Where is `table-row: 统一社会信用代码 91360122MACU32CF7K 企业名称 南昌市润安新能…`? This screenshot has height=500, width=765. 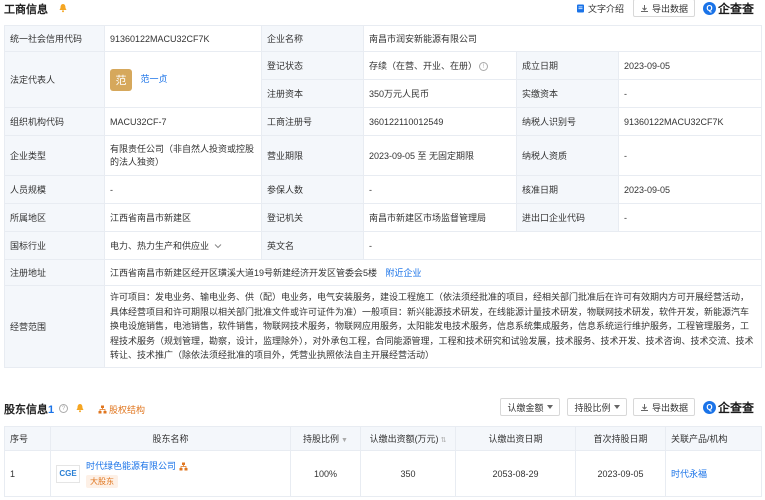 table-row: 统一社会信用代码 91360122MACU32CF7K 企业名称 南昌市润安新能… is located at coordinates (383, 38).